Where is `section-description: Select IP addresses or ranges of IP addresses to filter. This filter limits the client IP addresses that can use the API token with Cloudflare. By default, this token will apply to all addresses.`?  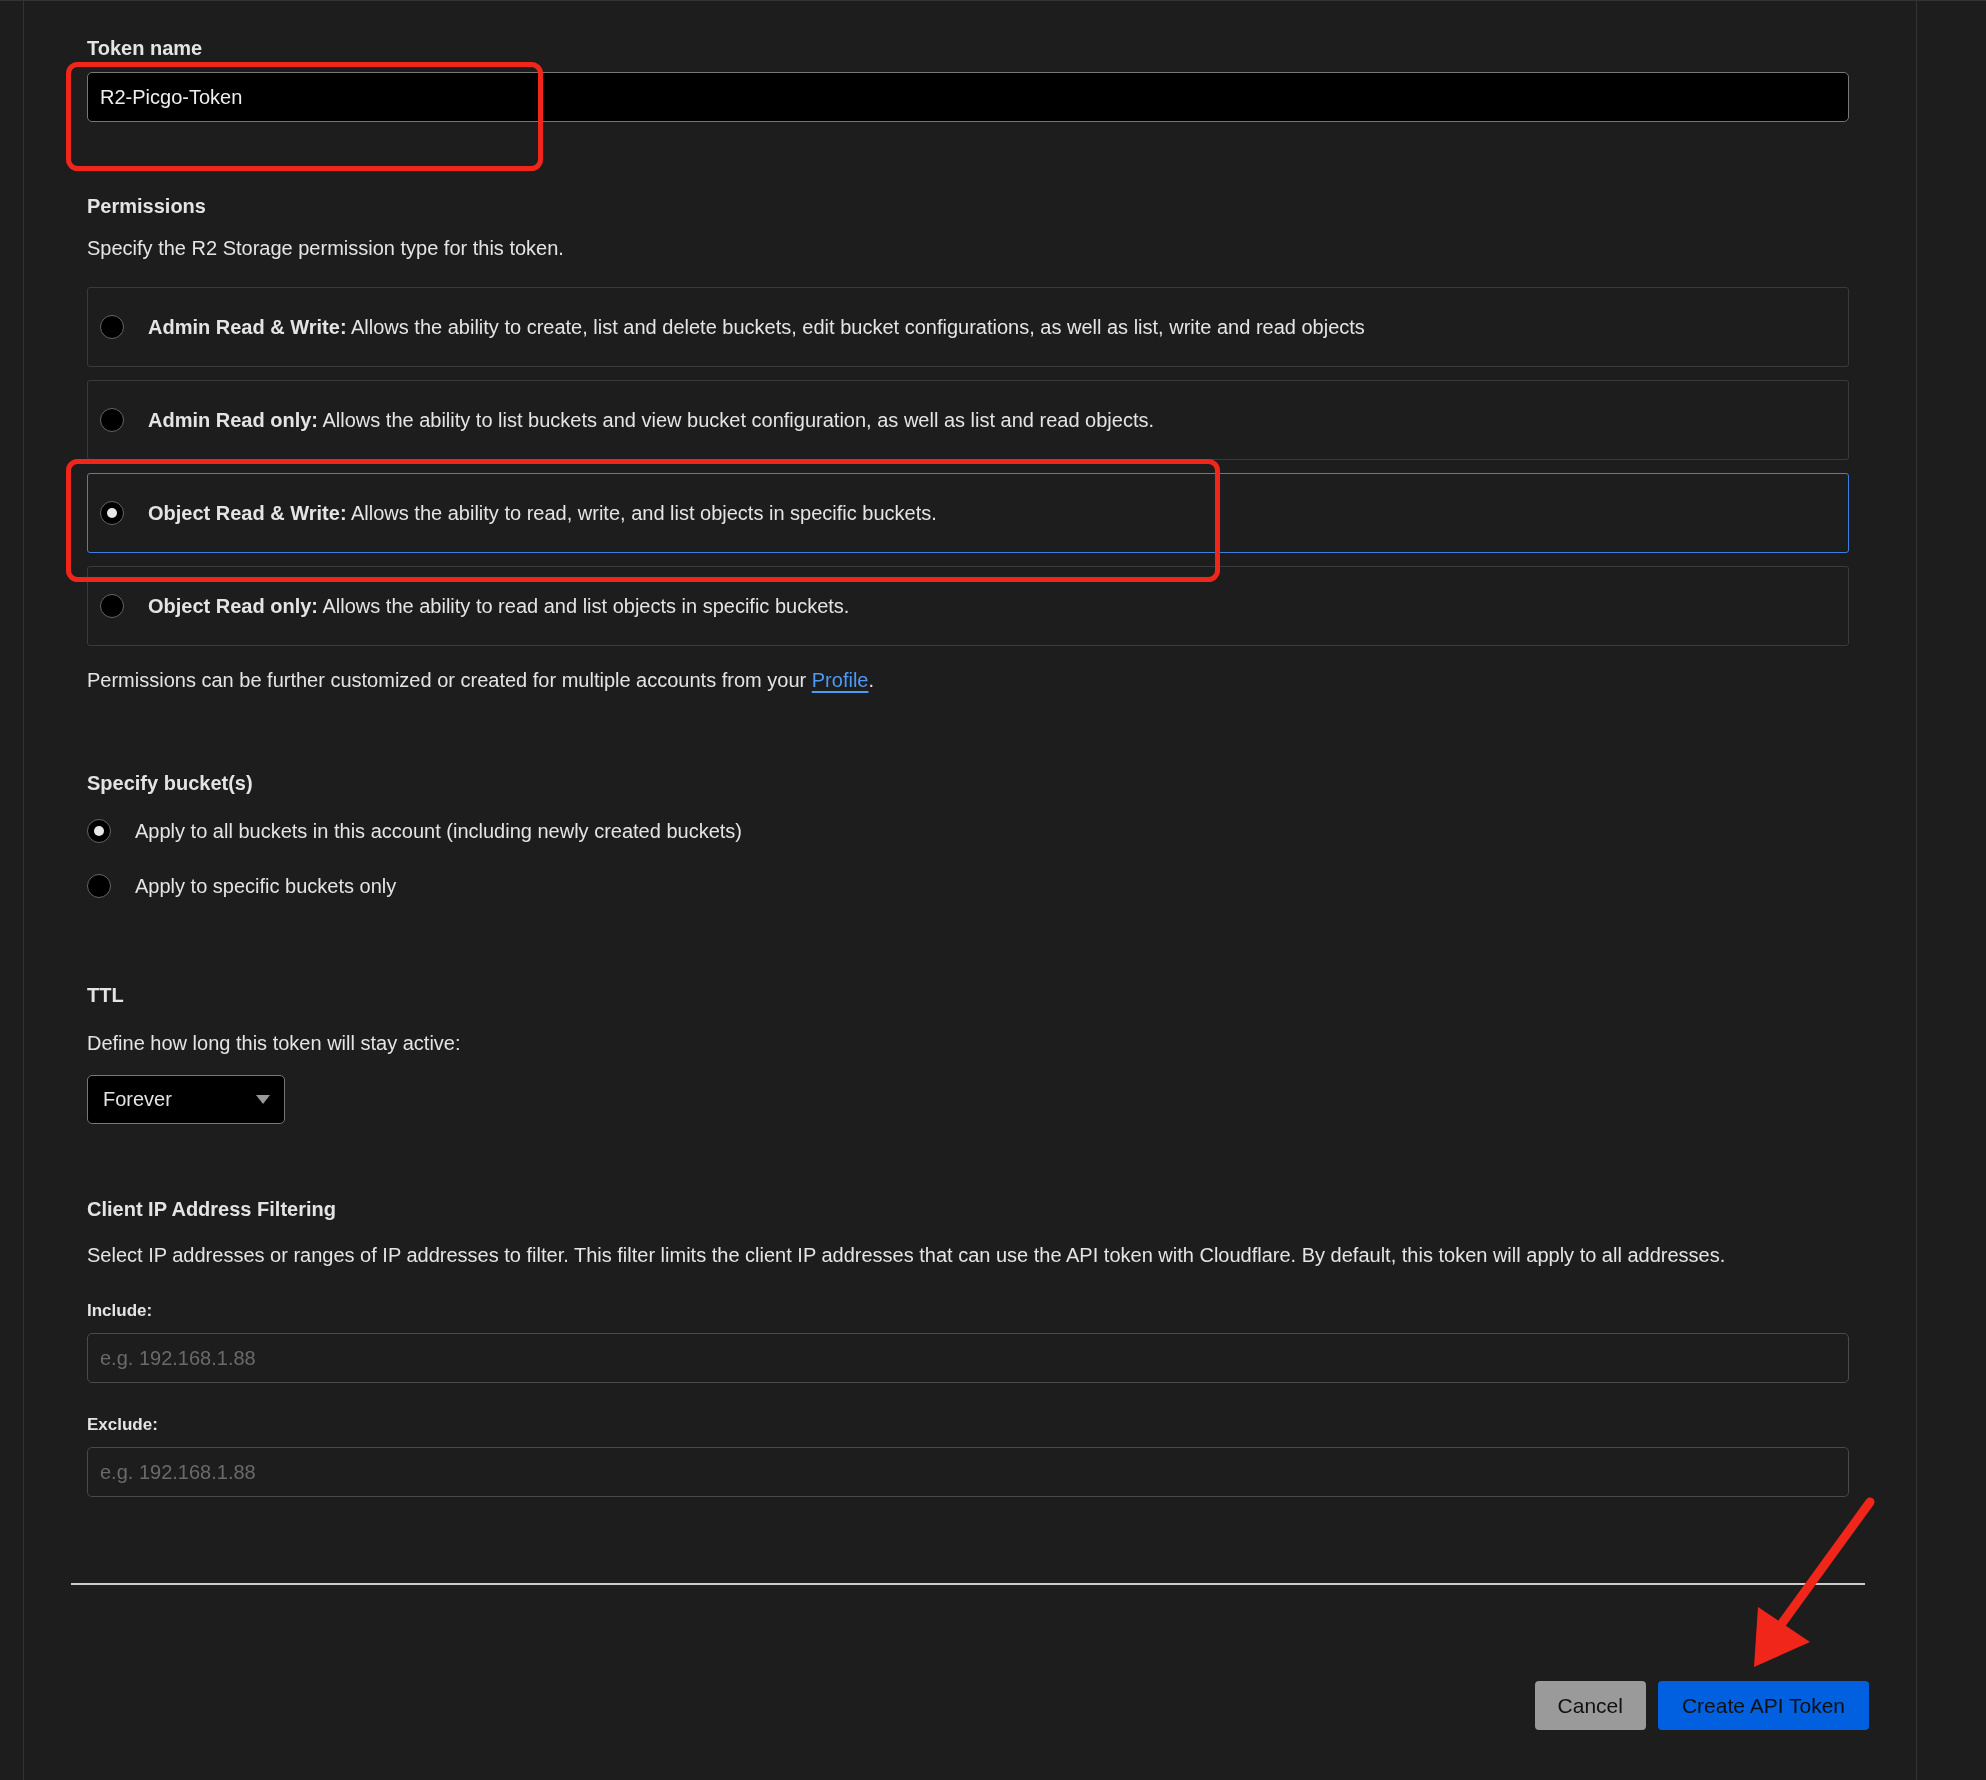
section-description: Select IP addresses or ranges of IP addresses to filter. This filter limits the client IP addresses that can use the API token with Cloudflare. By default, this token will apply to all addresses. is located at coordinates (907, 1255).